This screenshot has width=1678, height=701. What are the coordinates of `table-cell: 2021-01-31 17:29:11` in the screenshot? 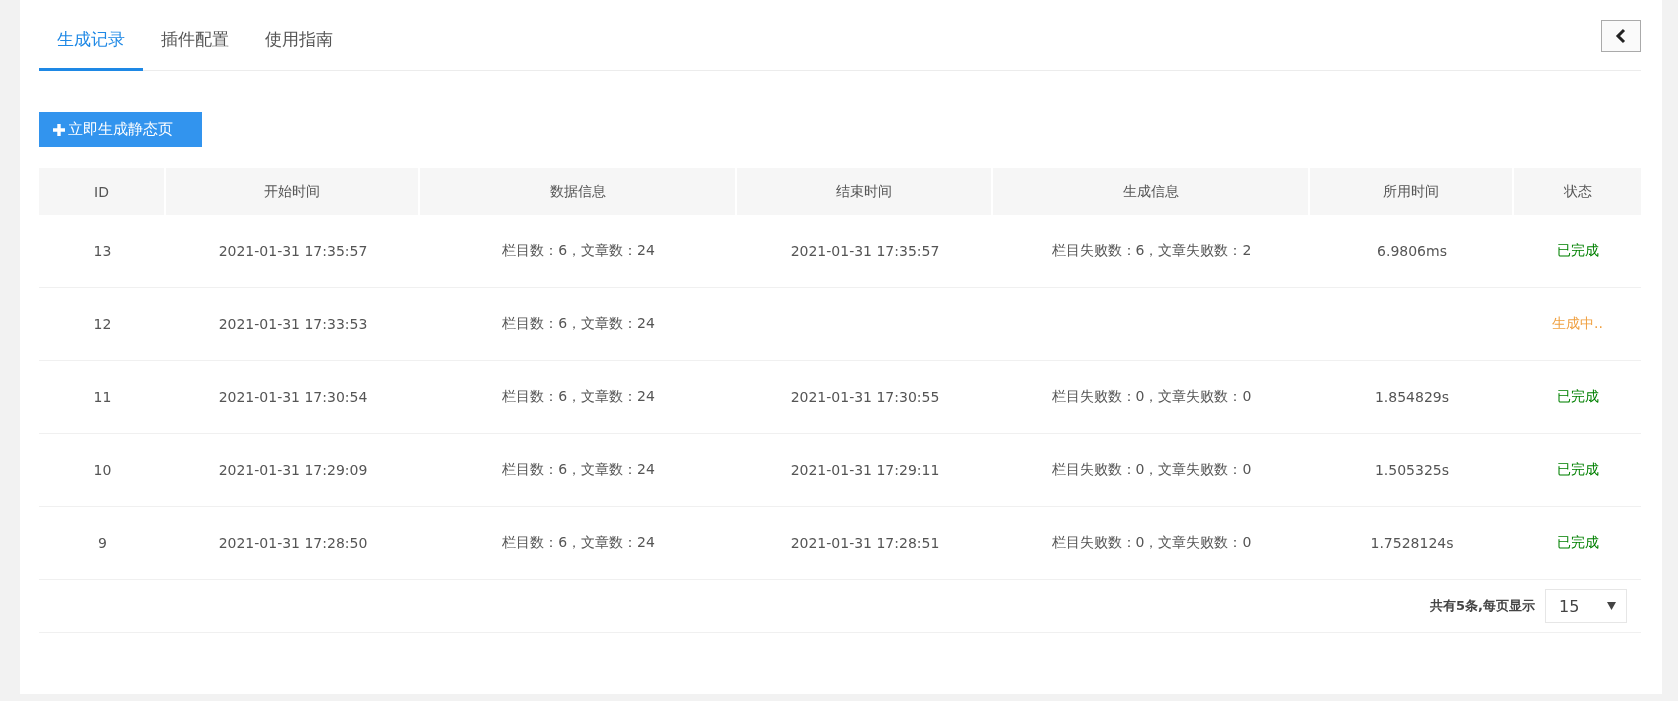 It's located at (865, 470).